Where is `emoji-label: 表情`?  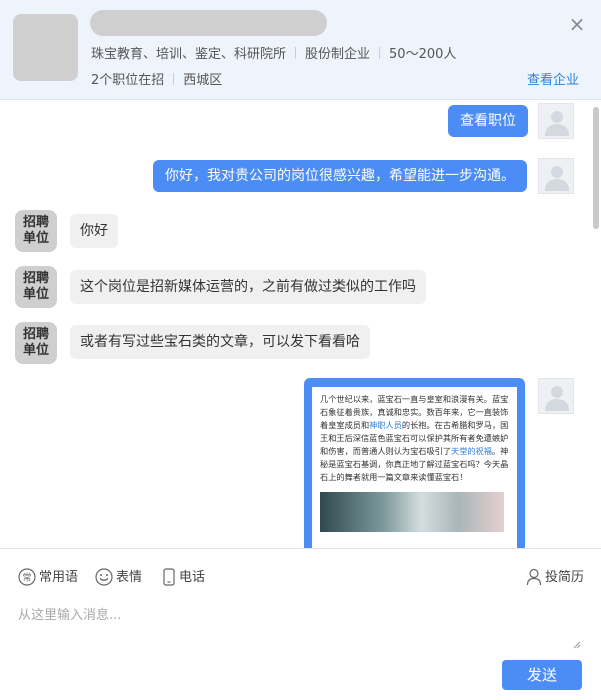 emoji-label: 表情 is located at coordinates (129, 577).